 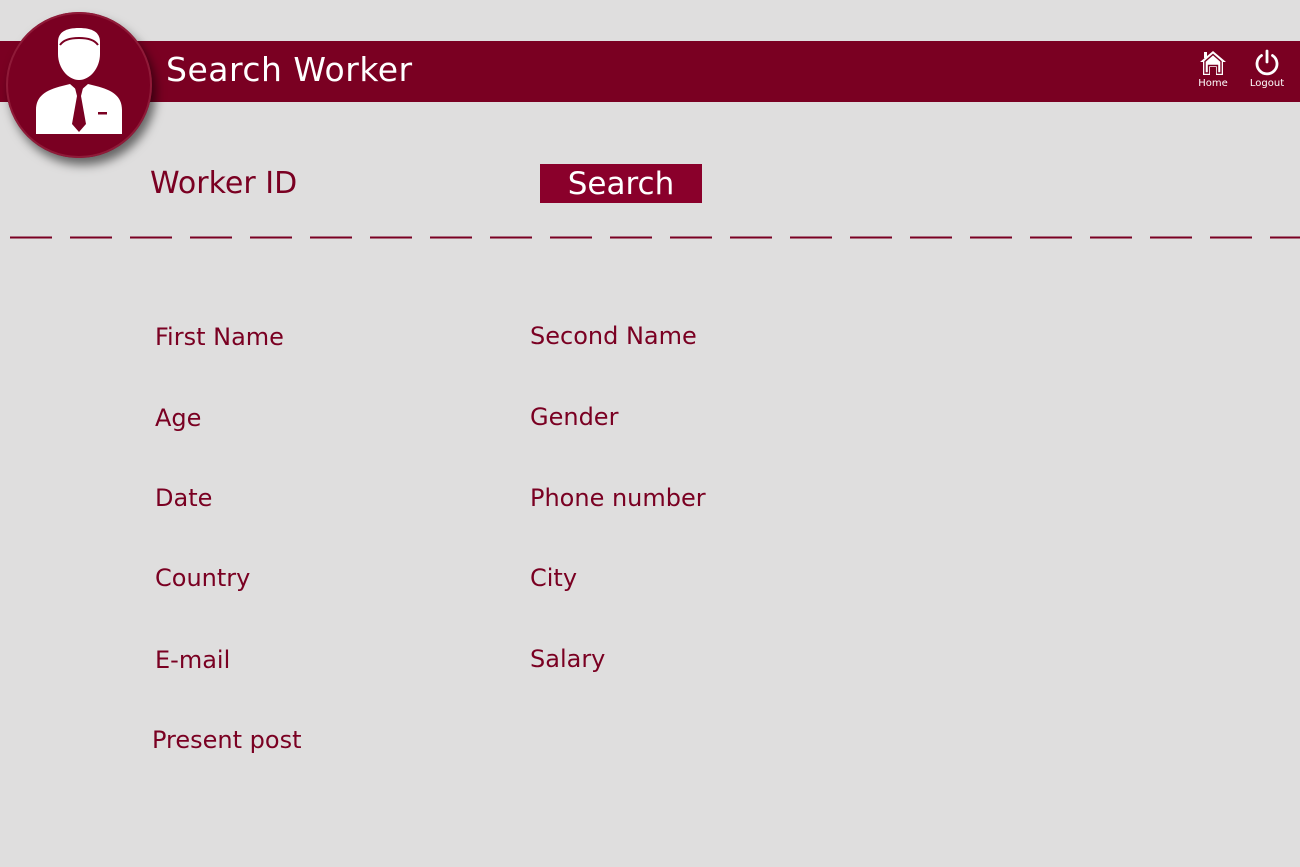 I want to click on avatar, so click(x=79, y=85).